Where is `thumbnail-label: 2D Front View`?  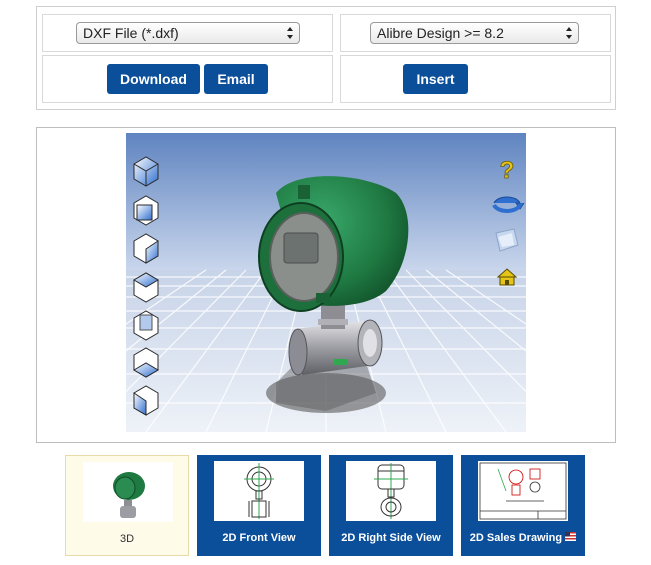 thumbnail-label: 2D Front View is located at coordinates (259, 538).